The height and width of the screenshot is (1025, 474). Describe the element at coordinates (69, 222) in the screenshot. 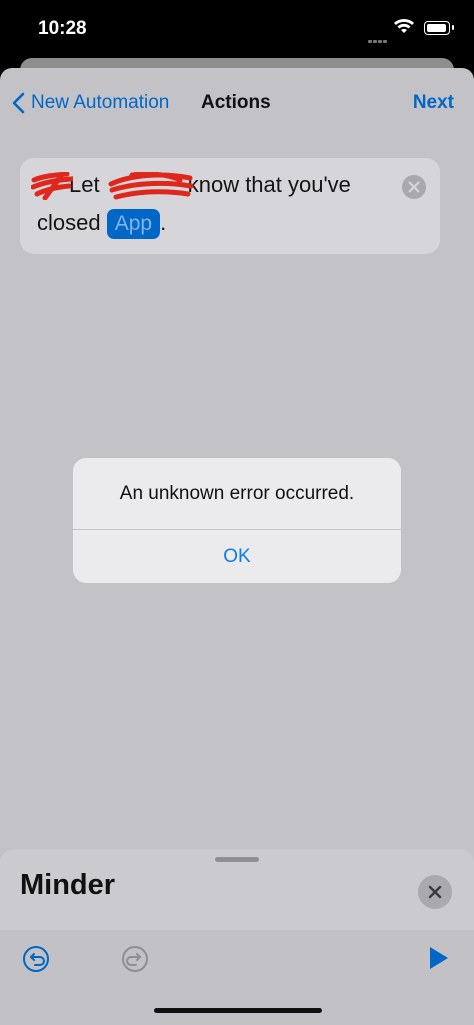

I see `text-closed: closed` at that location.